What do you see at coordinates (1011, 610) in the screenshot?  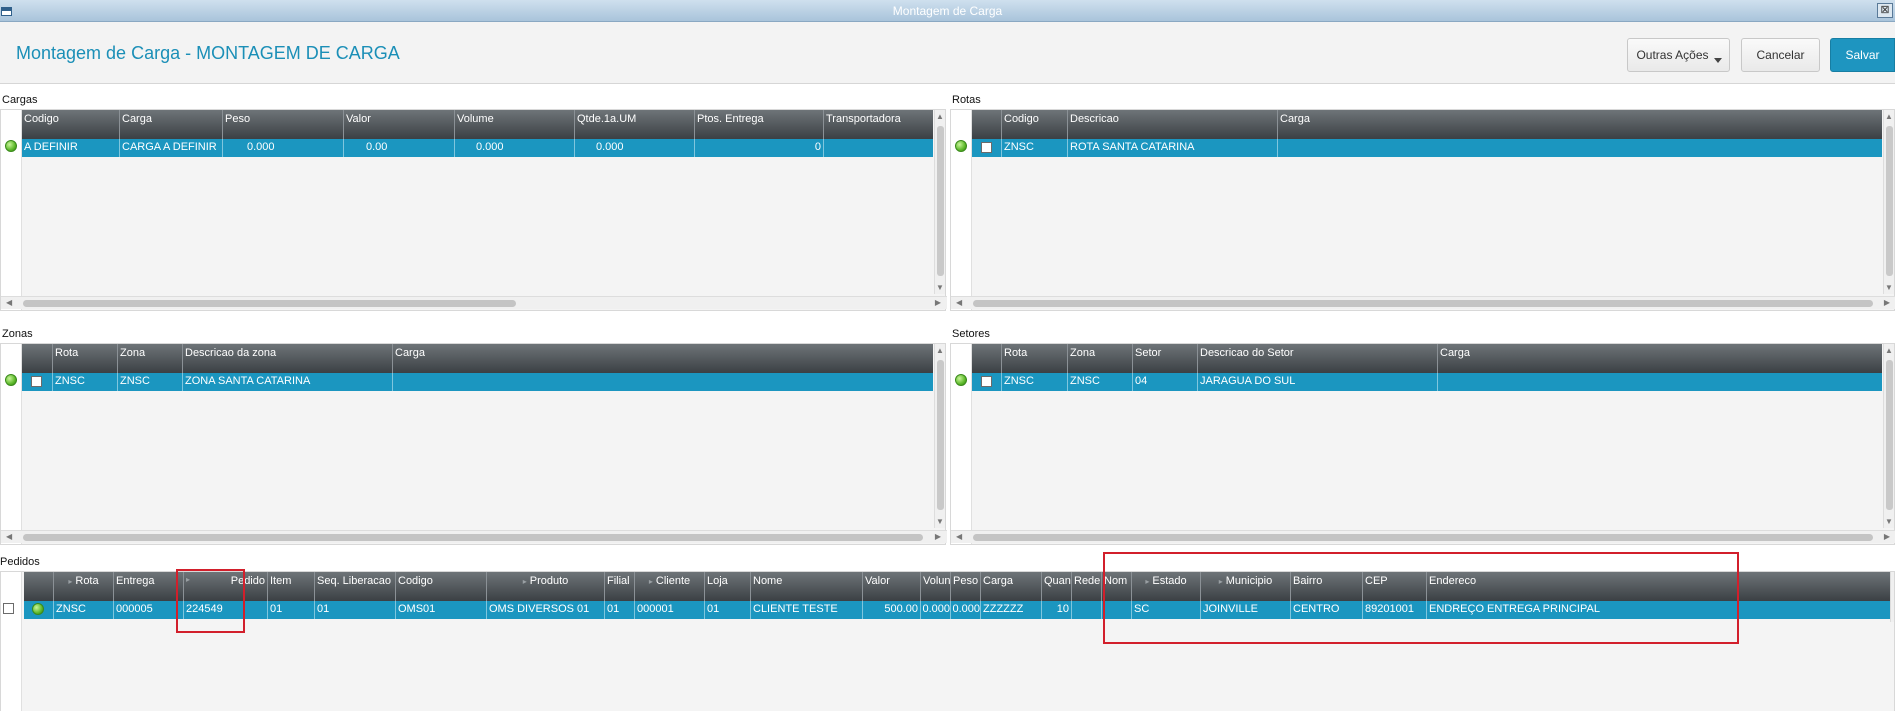 I see `table-cell: ZZZZZZ` at bounding box center [1011, 610].